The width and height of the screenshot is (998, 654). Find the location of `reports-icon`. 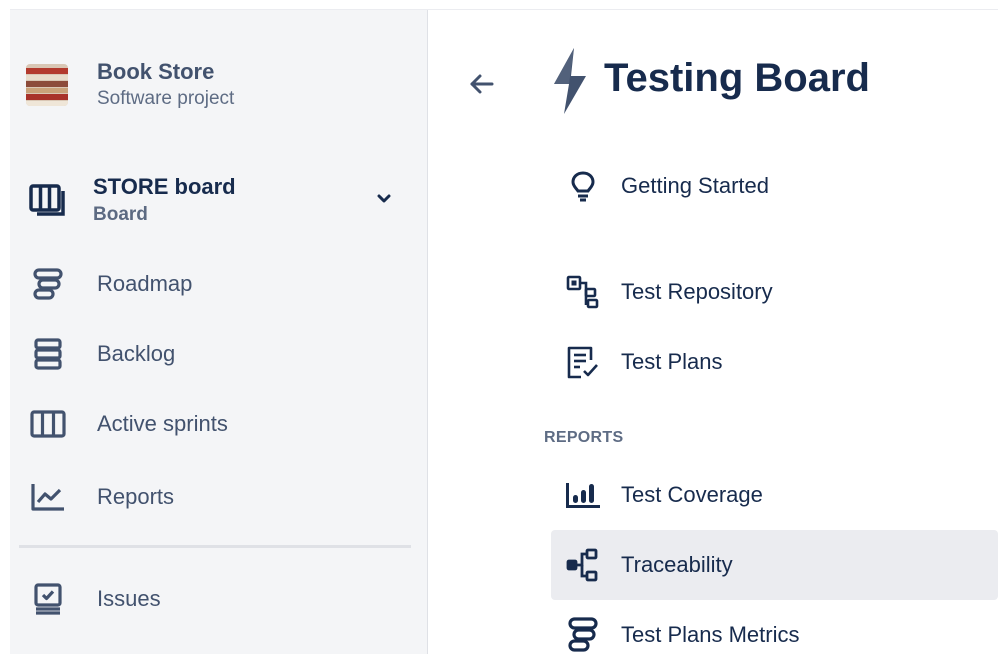

reports-icon is located at coordinates (48, 497).